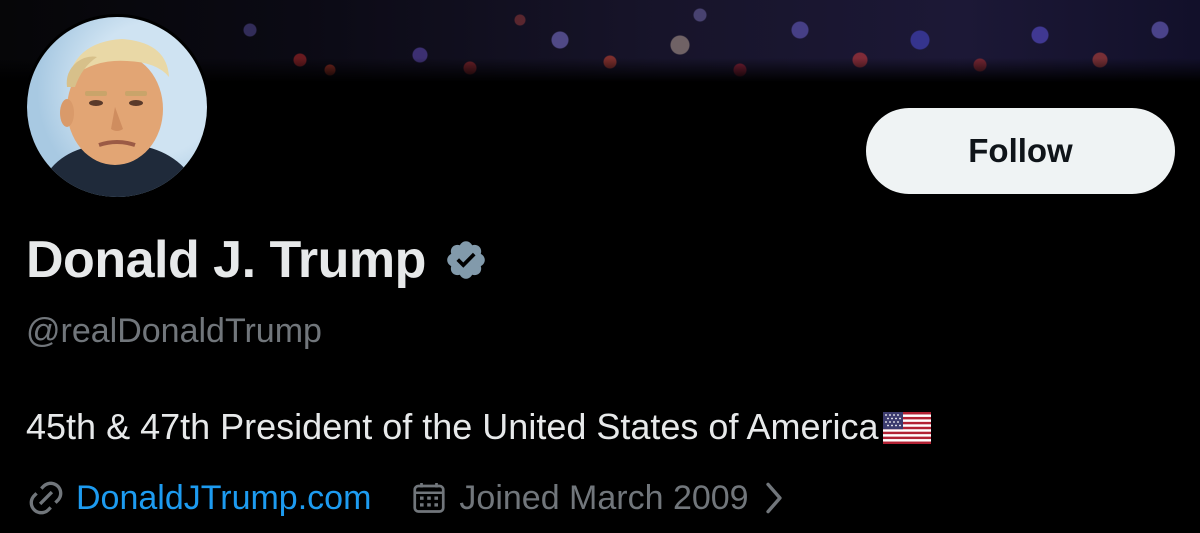 The image size is (1200, 533). I want to click on name-row: Donald J. Trump, so click(257, 260).